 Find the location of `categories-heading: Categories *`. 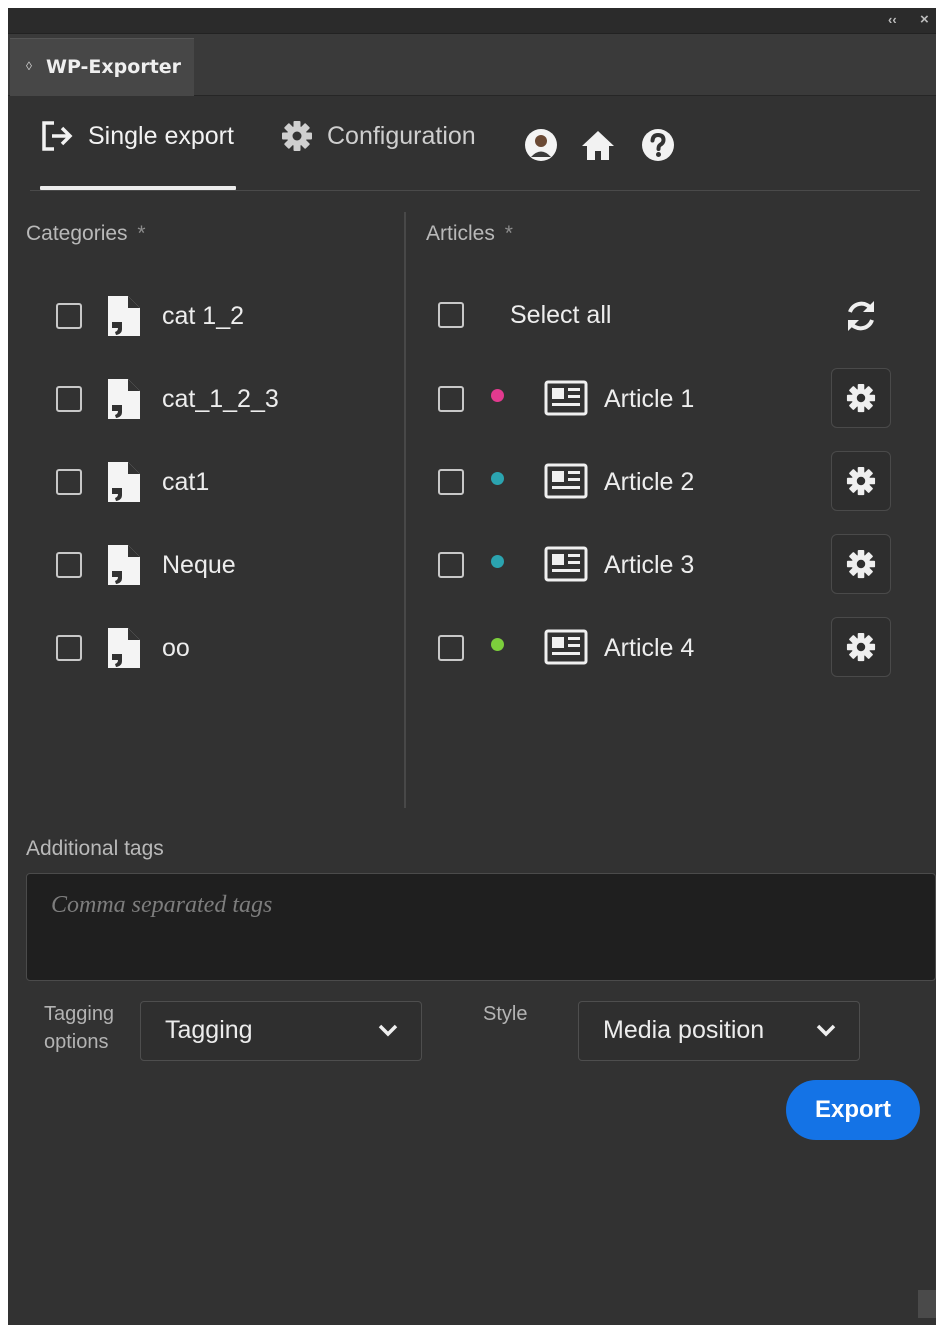

categories-heading: Categories * is located at coordinates (86, 234).